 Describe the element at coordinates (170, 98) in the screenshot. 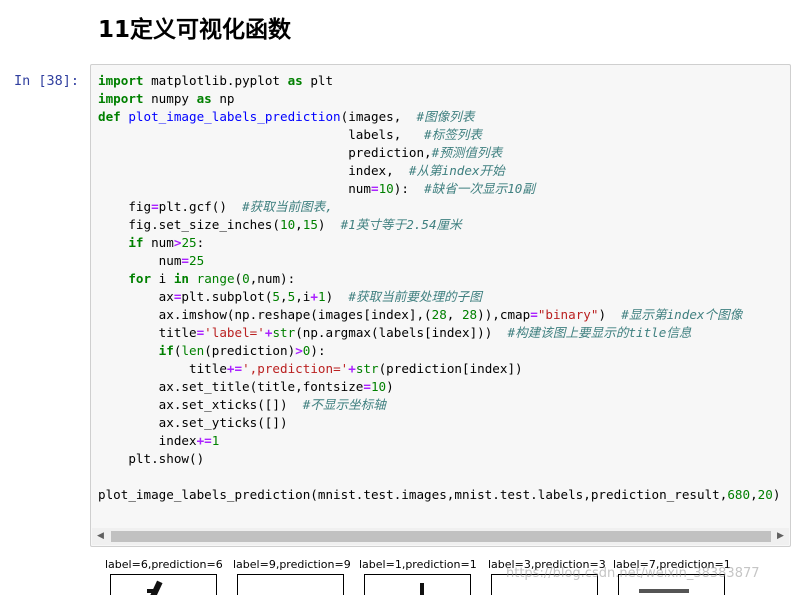

I see `code-token: numpy` at that location.